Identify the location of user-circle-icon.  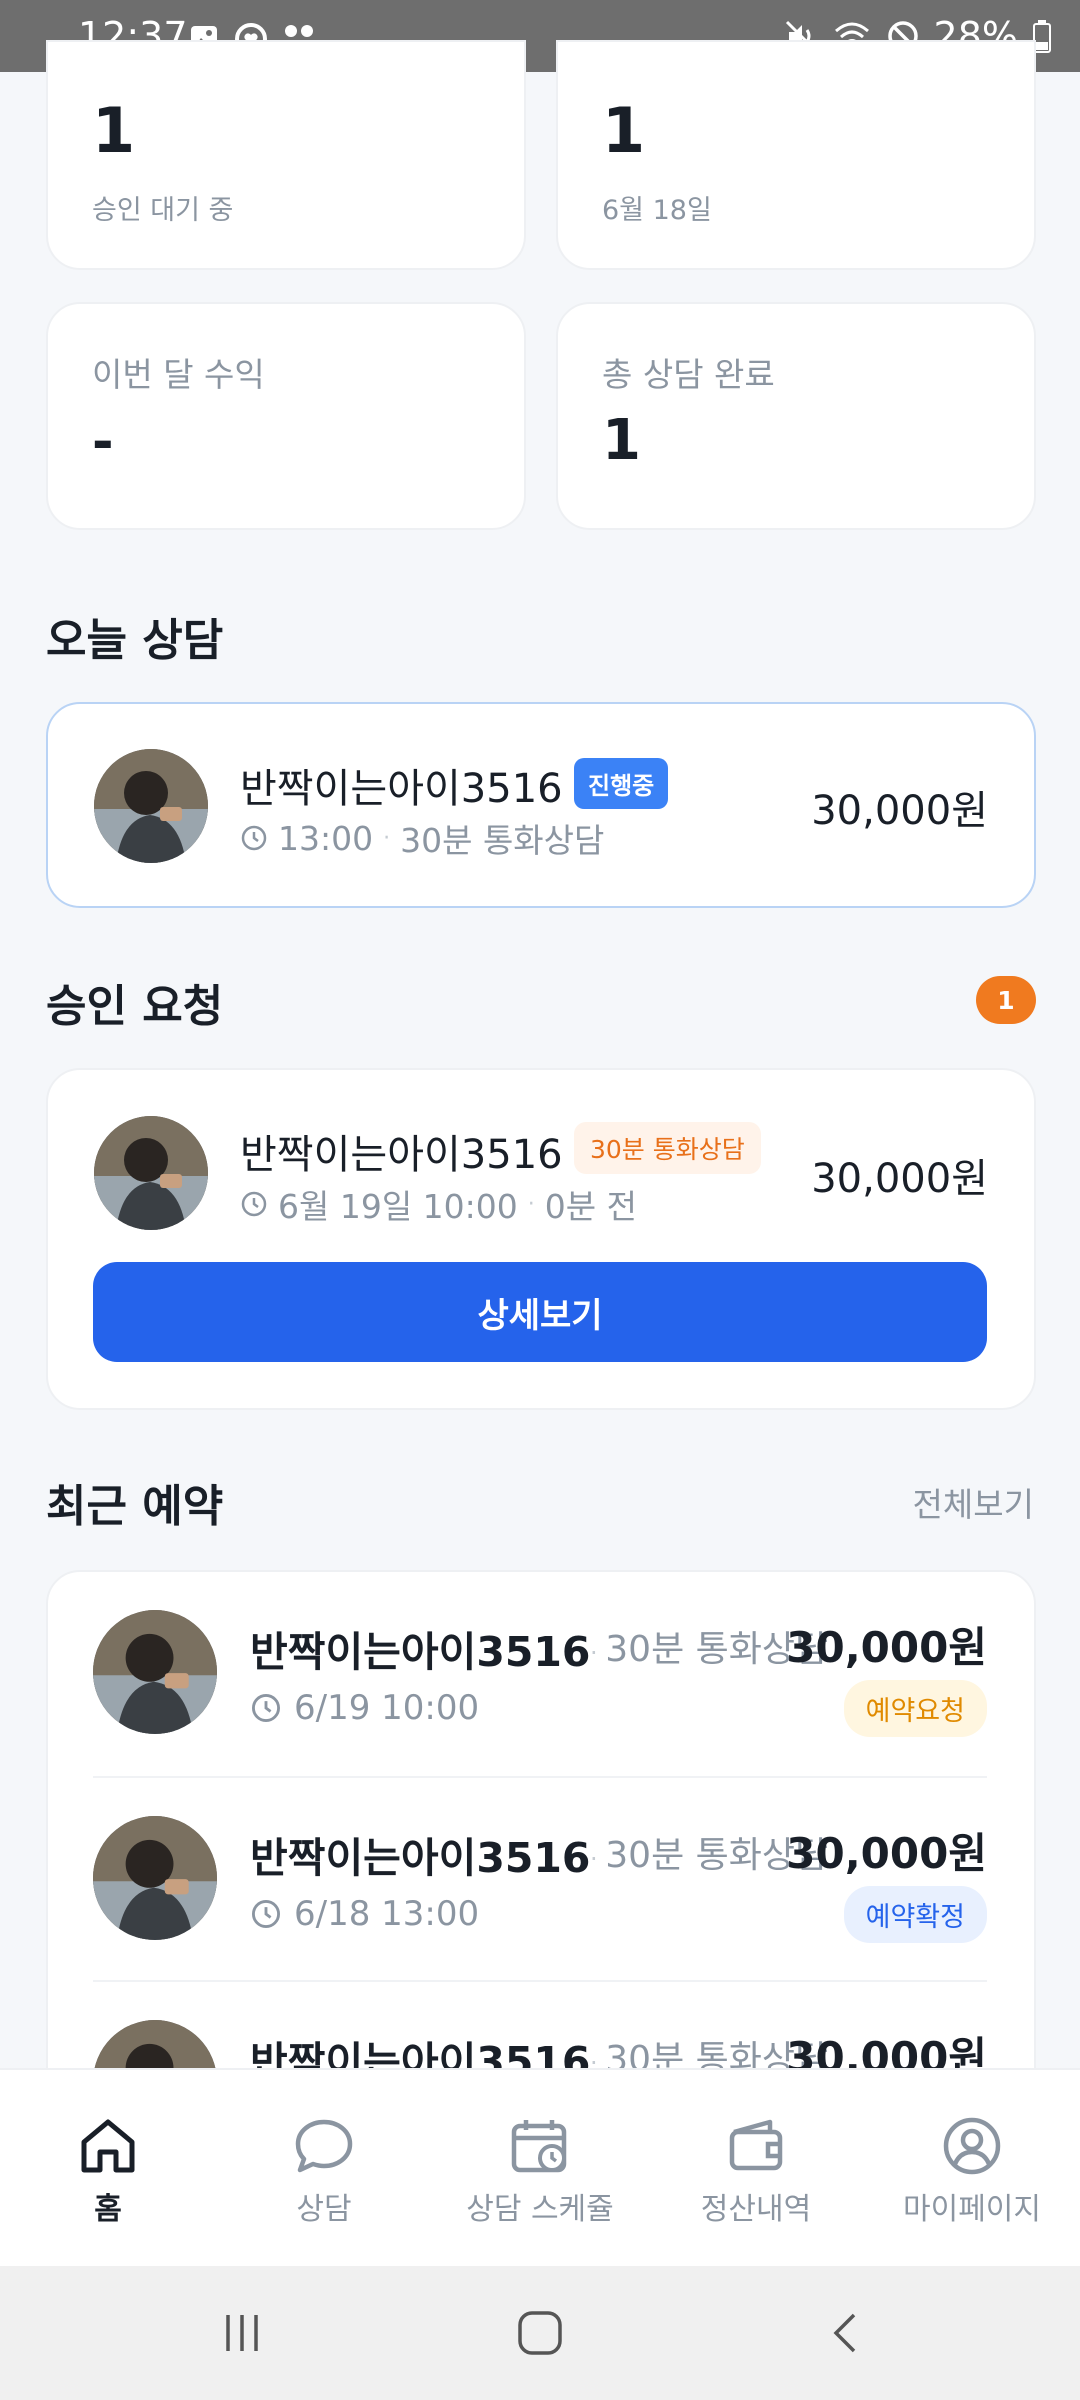
(972, 2146).